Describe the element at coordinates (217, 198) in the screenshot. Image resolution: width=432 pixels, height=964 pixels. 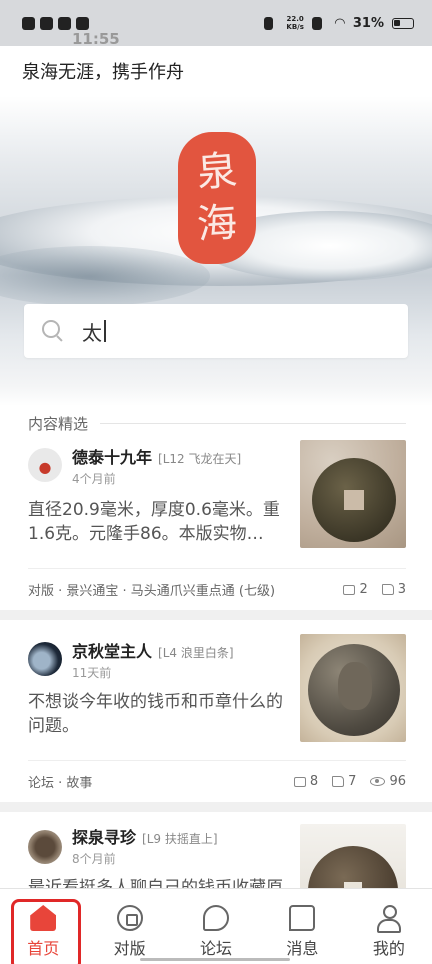
I see `seal-logo: 泉 海` at that location.